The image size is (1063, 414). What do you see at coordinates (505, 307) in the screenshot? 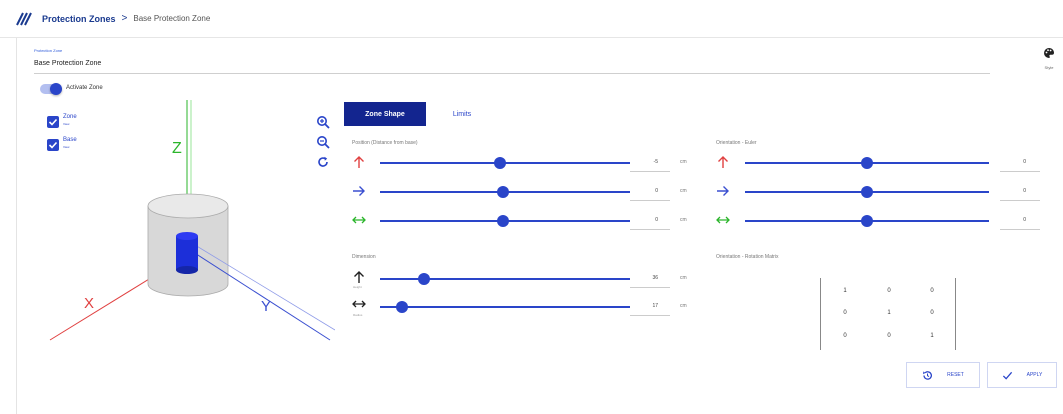
I see `radius-slider` at bounding box center [505, 307].